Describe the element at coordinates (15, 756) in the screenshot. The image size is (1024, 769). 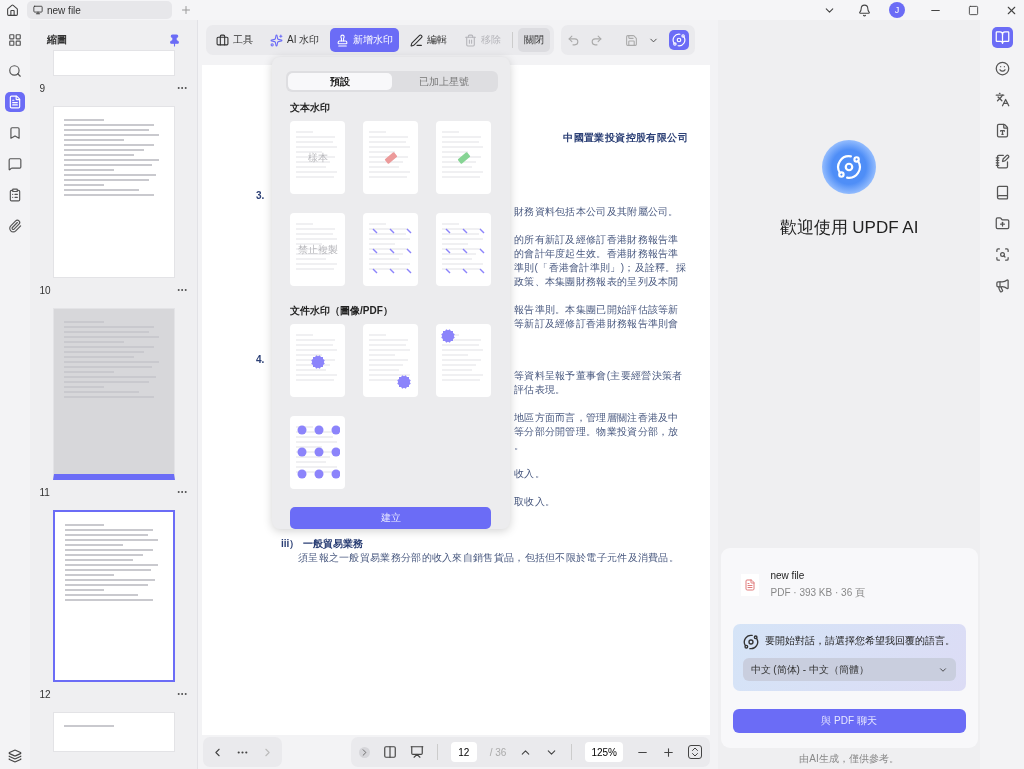
I see `layers-icon` at that location.